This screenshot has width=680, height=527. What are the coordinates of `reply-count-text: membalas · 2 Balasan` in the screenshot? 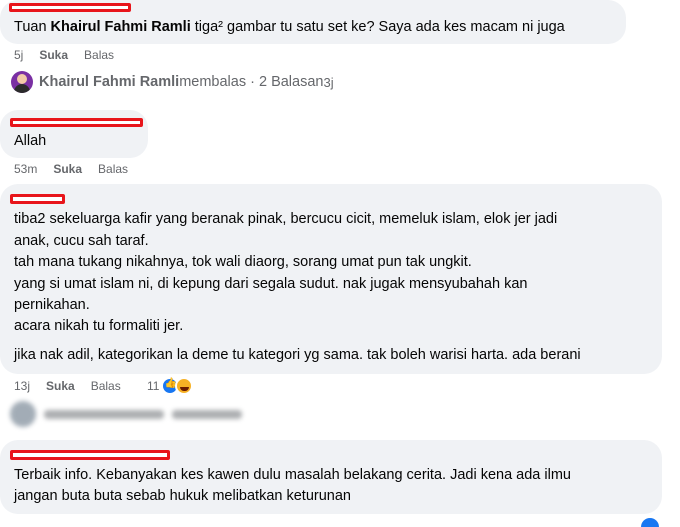 It's located at (251, 82).